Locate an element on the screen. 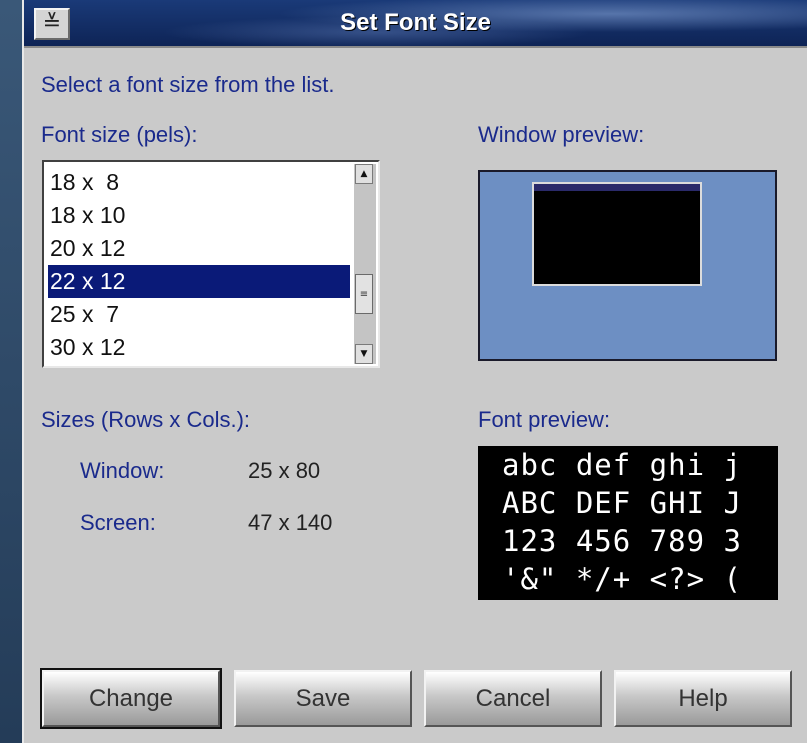 Image resolution: width=807 pixels, height=743 pixels. desktop-background is located at coordinates (11, 371).